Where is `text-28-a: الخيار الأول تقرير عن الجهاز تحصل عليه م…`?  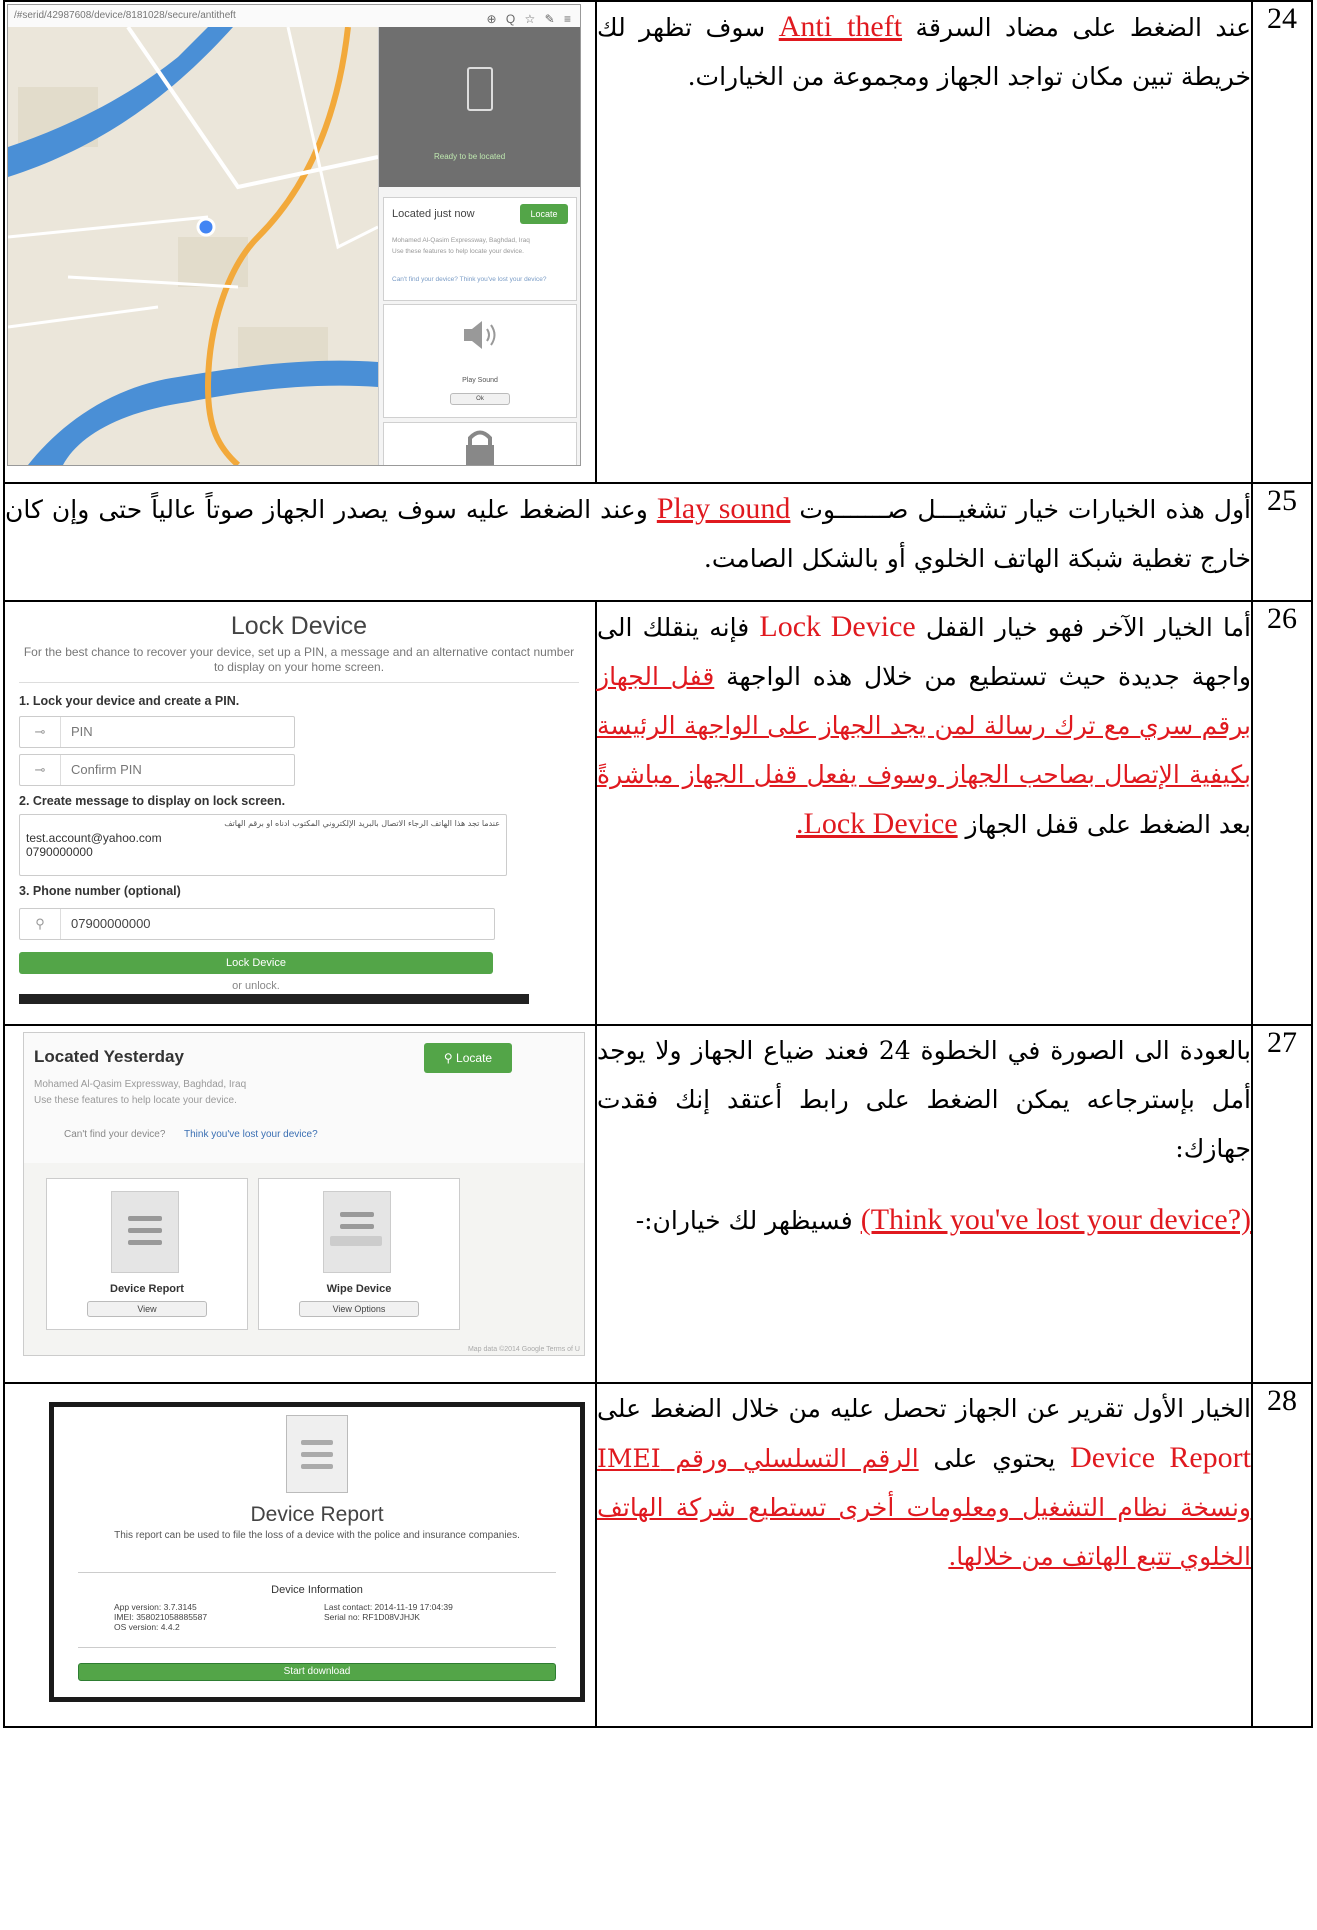 text-28-a: الخيار الأول تقرير عن الجهاز تحصل عليه م… is located at coordinates (924, 1408).